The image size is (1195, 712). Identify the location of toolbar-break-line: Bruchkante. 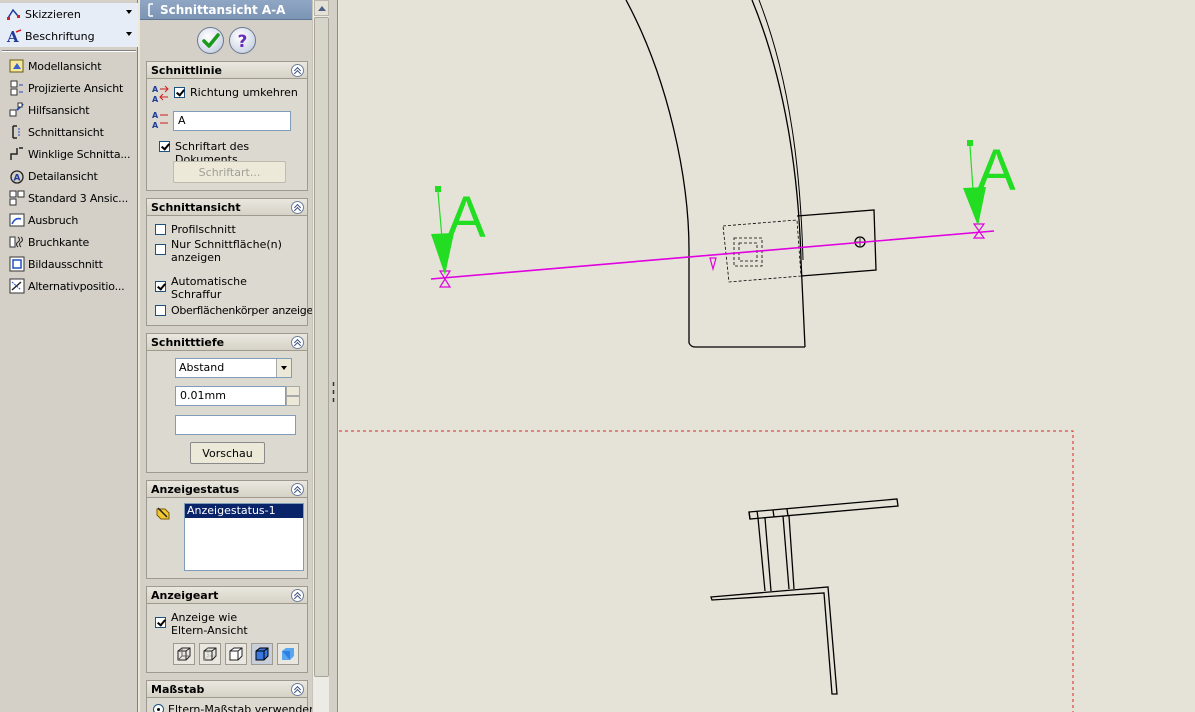
(69, 242).